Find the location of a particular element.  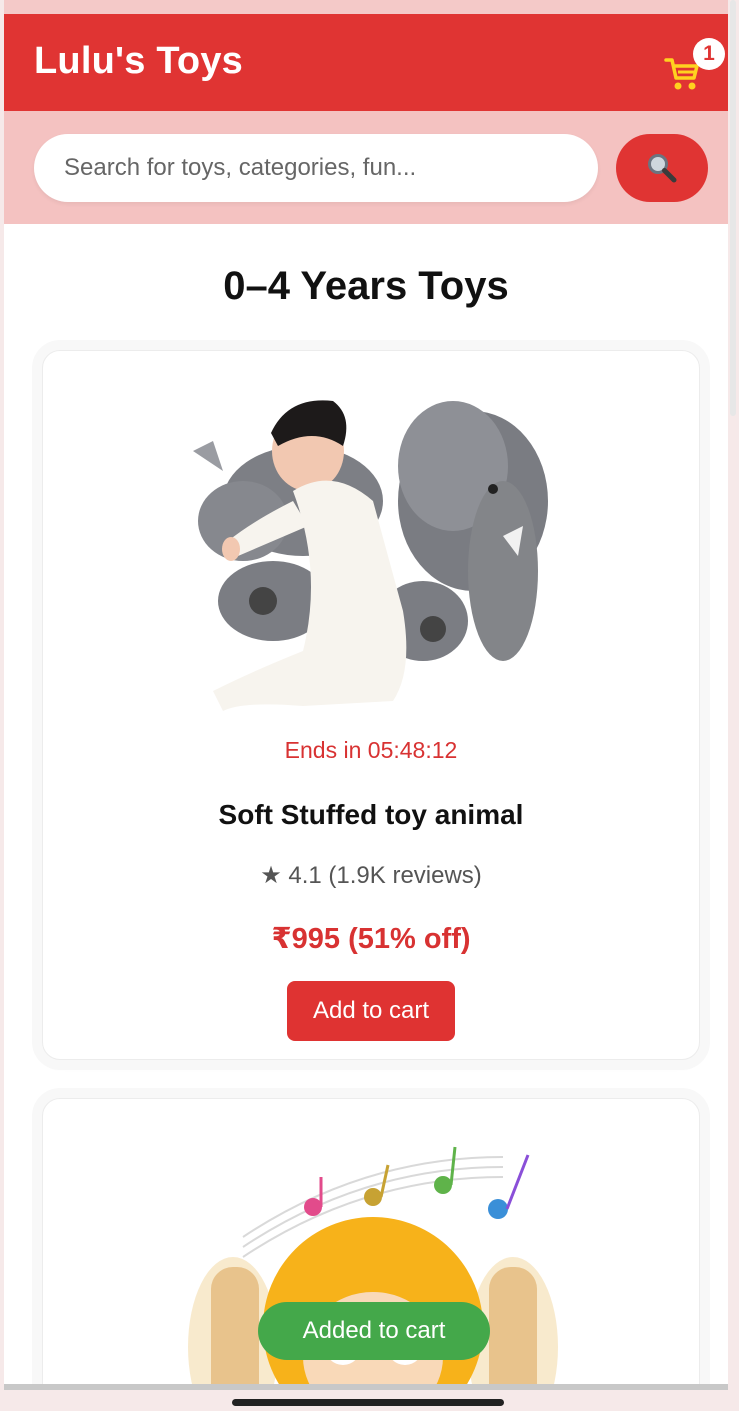

search-input is located at coordinates (316, 168).